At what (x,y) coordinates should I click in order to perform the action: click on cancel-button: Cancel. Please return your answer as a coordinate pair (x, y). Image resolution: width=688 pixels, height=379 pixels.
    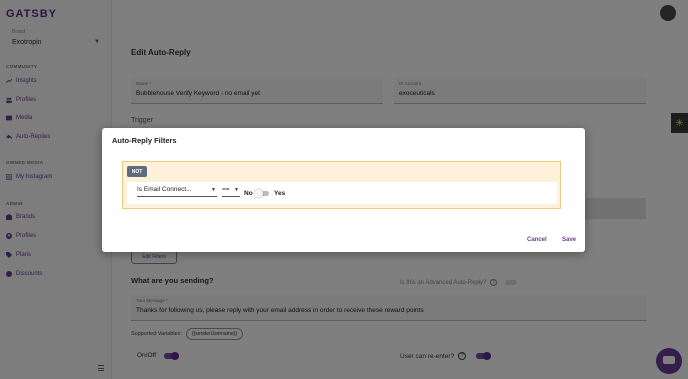
    Looking at the image, I should click on (537, 240).